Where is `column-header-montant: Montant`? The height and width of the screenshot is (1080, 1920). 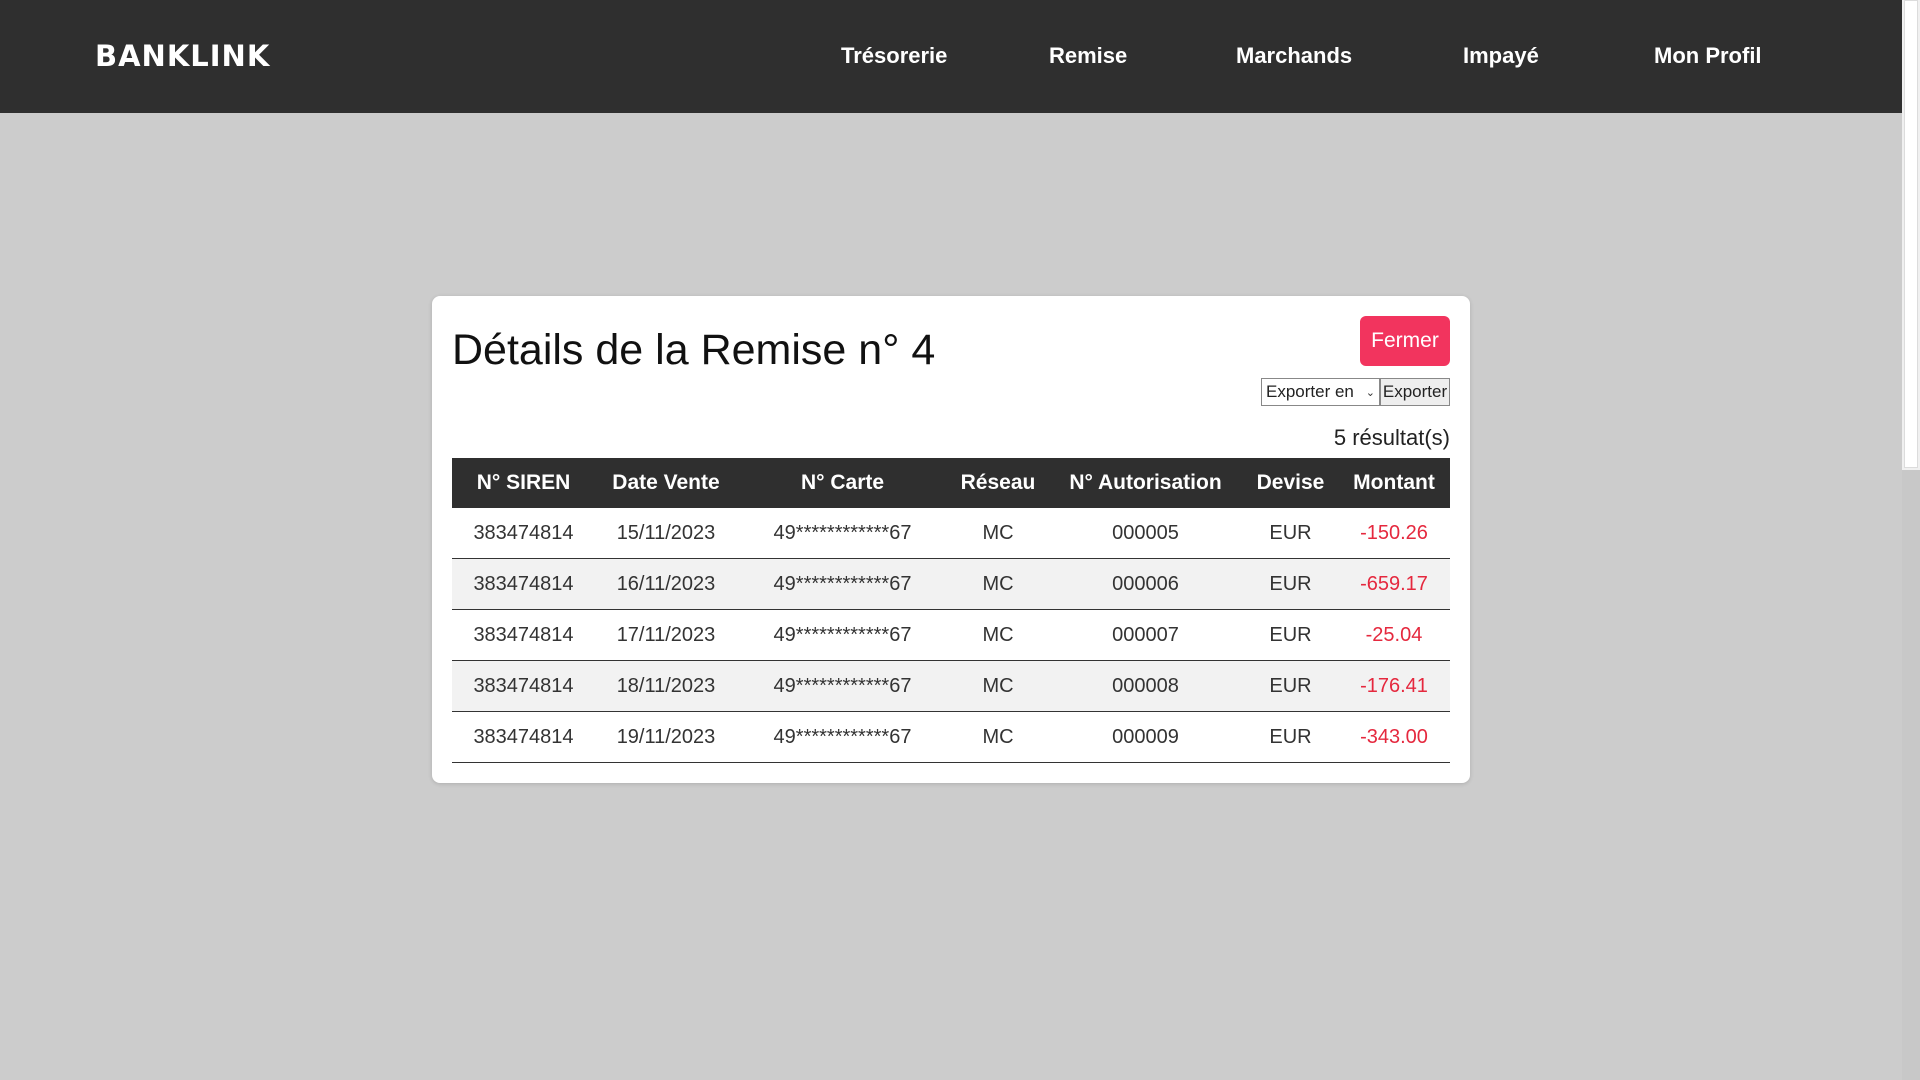
column-header-montant: Montant is located at coordinates (1394, 483).